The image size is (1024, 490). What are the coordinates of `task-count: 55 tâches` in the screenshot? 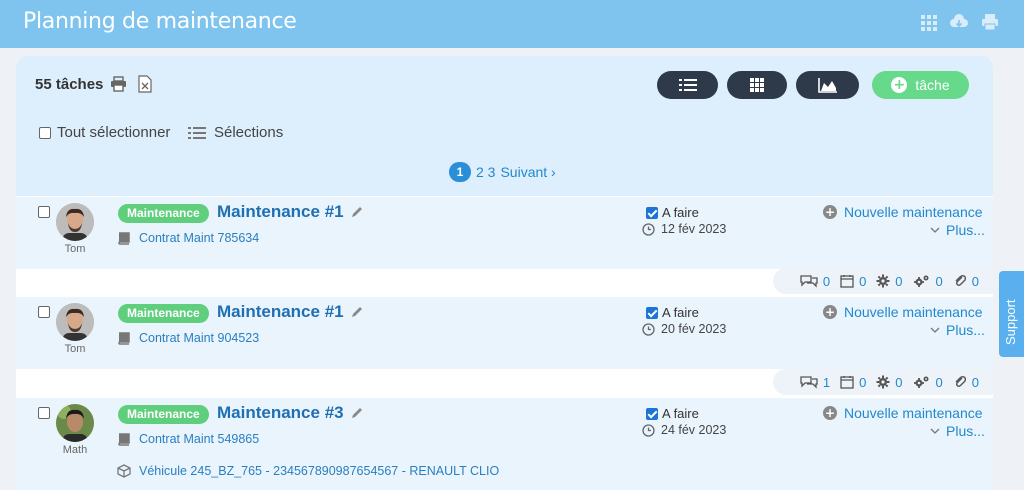 It's located at (69, 84).